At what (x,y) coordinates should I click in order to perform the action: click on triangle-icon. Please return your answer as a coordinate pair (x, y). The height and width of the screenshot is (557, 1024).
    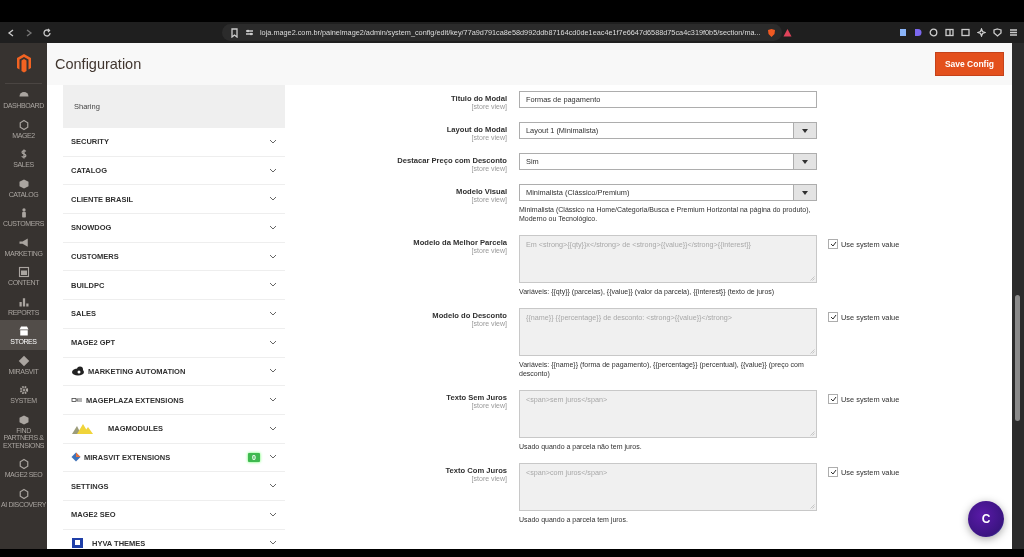
    Looking at the image, I should click on (787, 32).